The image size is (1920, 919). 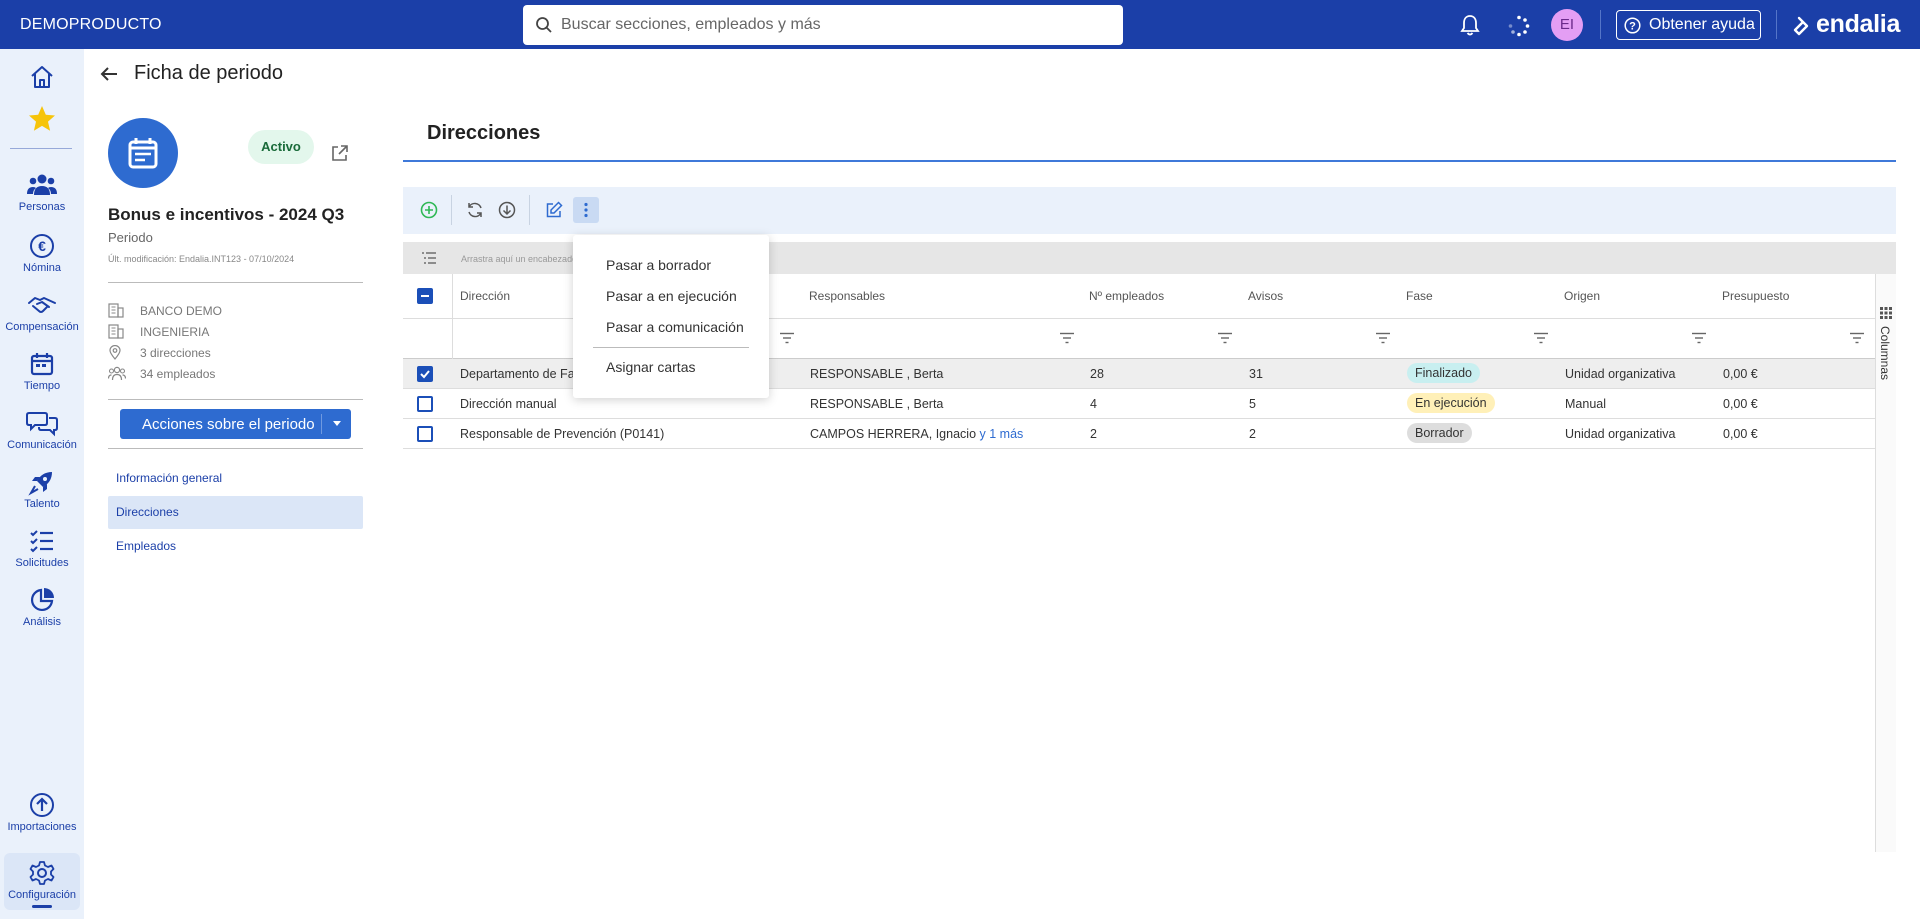 I want to click on nav-personas: Personas, so click(x=42, y=192).